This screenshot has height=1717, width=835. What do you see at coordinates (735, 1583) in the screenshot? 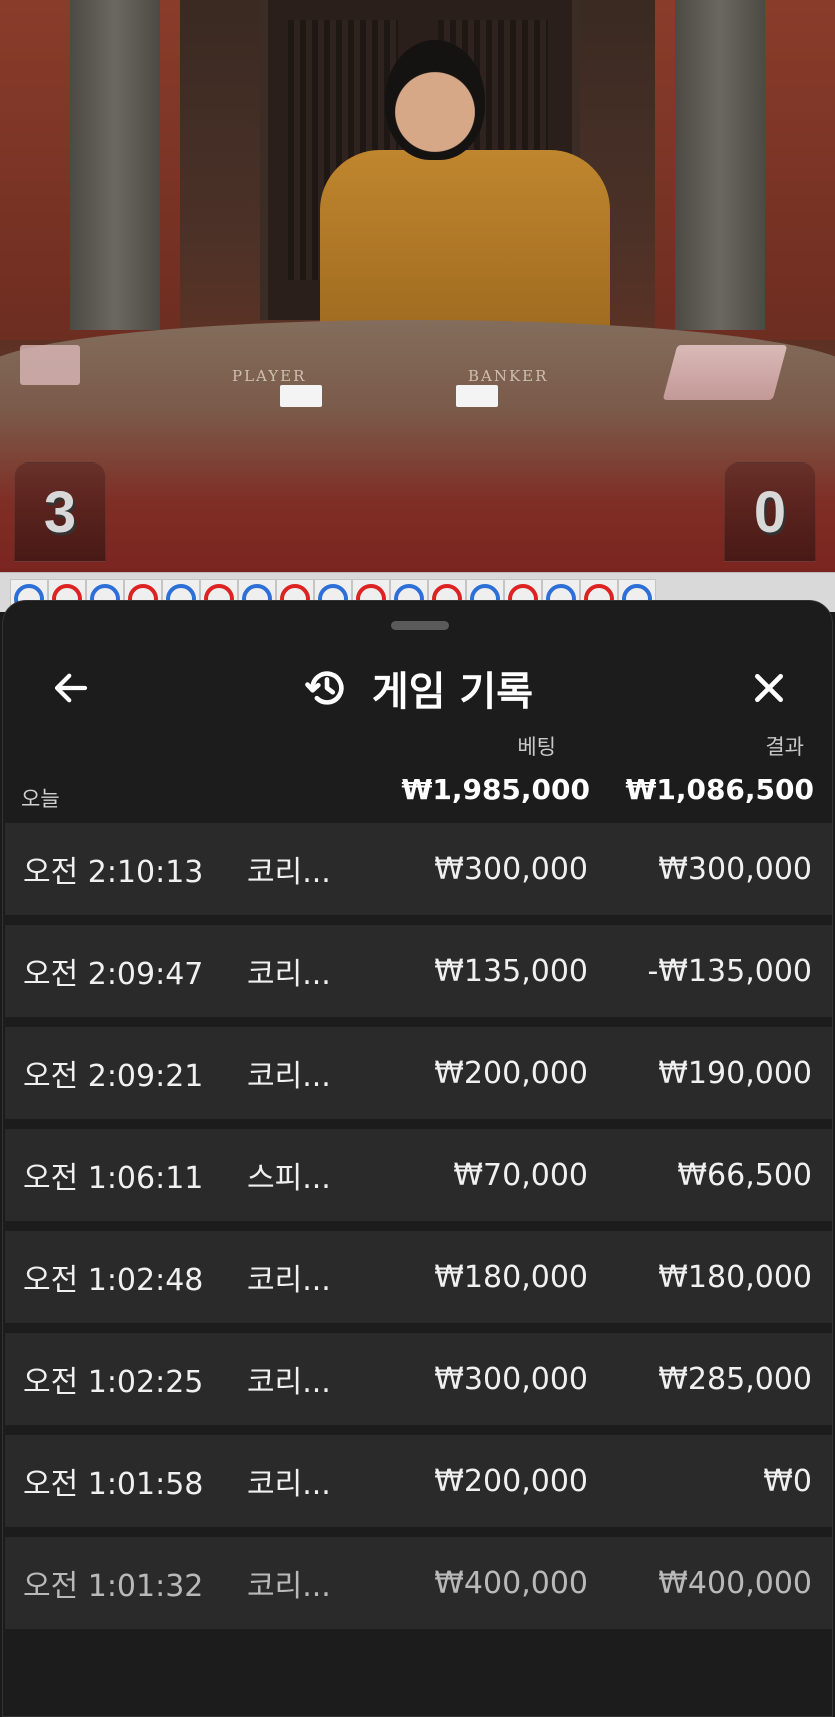
I see `row-result: ₩400,000` at bounding box center [735, 1583].